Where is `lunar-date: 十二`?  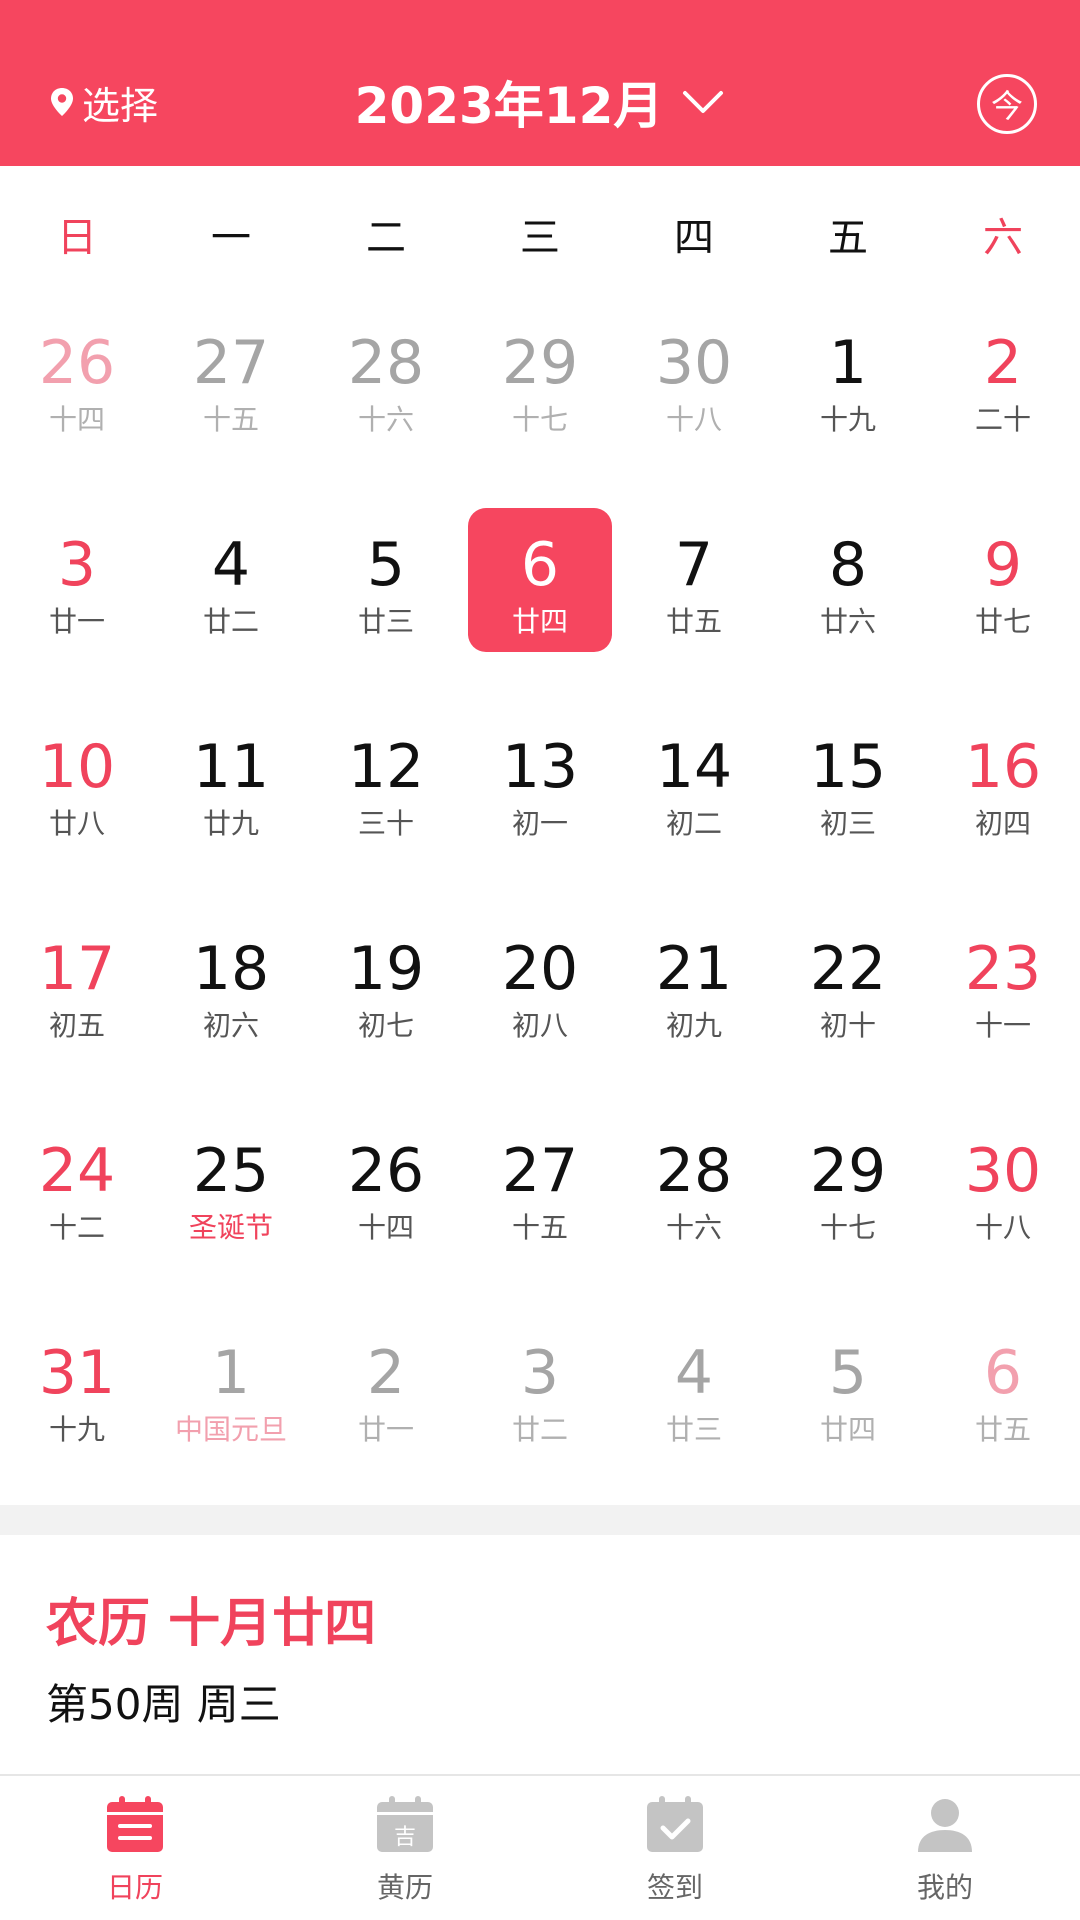 lunar-date: 十二 is located at coordinates (76, 1227).